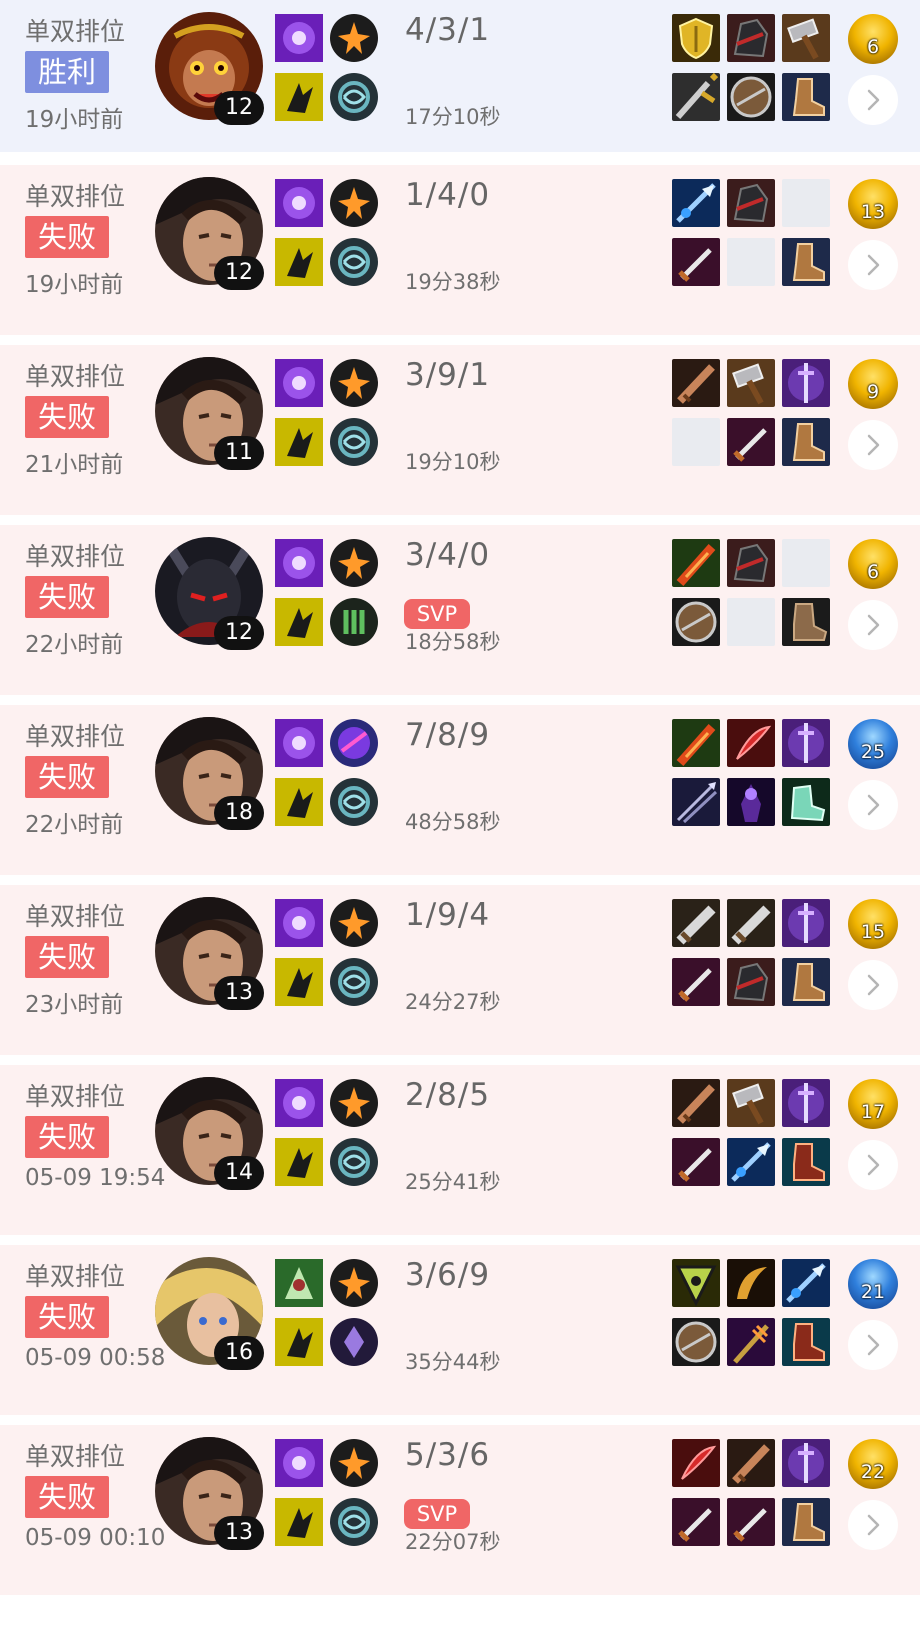 The height and width of the screenshot is (1644, 920). Describe the element at coordinates (448, 30) in the screenshot. I see `kda-score: 4/3/1` at that location.